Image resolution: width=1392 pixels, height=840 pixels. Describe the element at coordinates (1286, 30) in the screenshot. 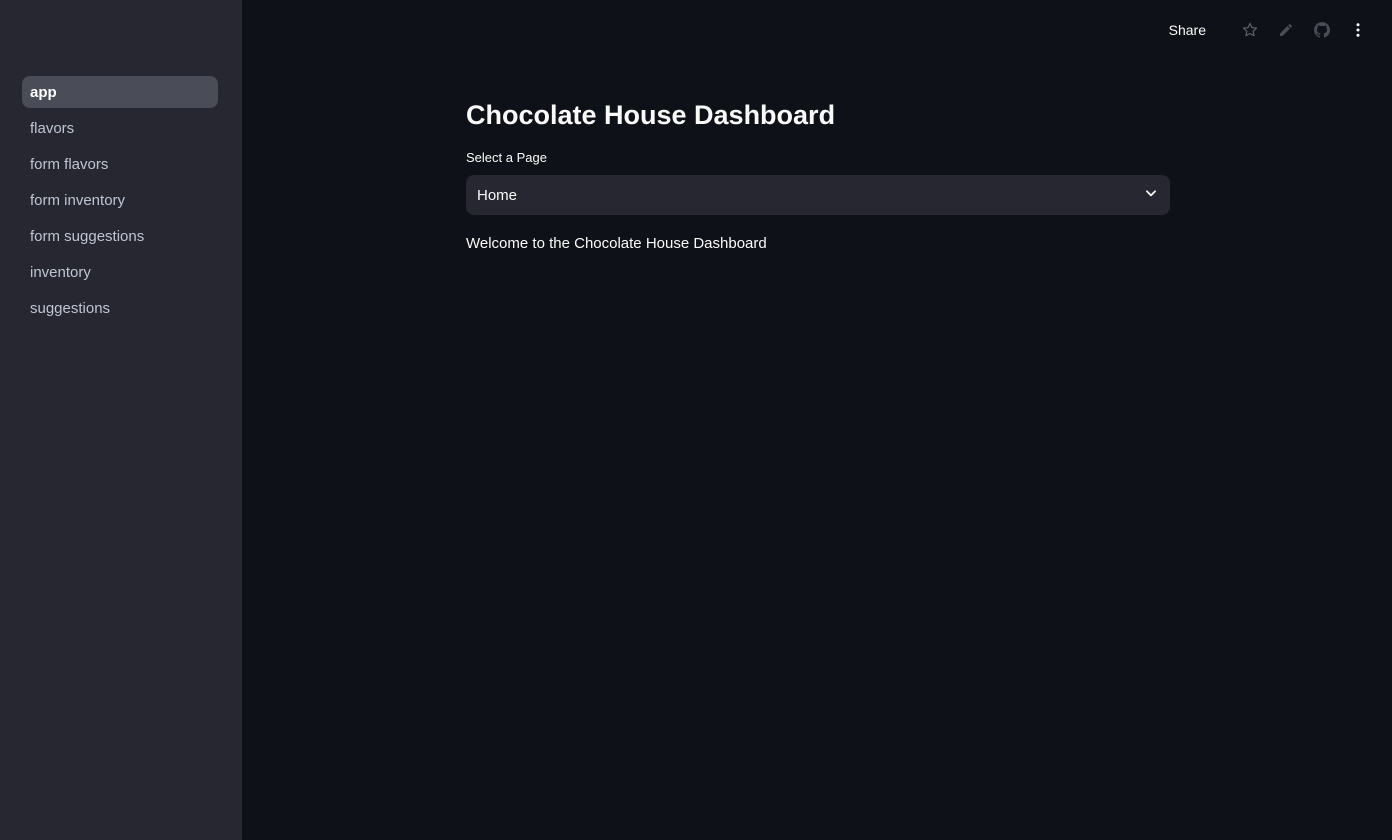

I see `edit-icon` at that location.